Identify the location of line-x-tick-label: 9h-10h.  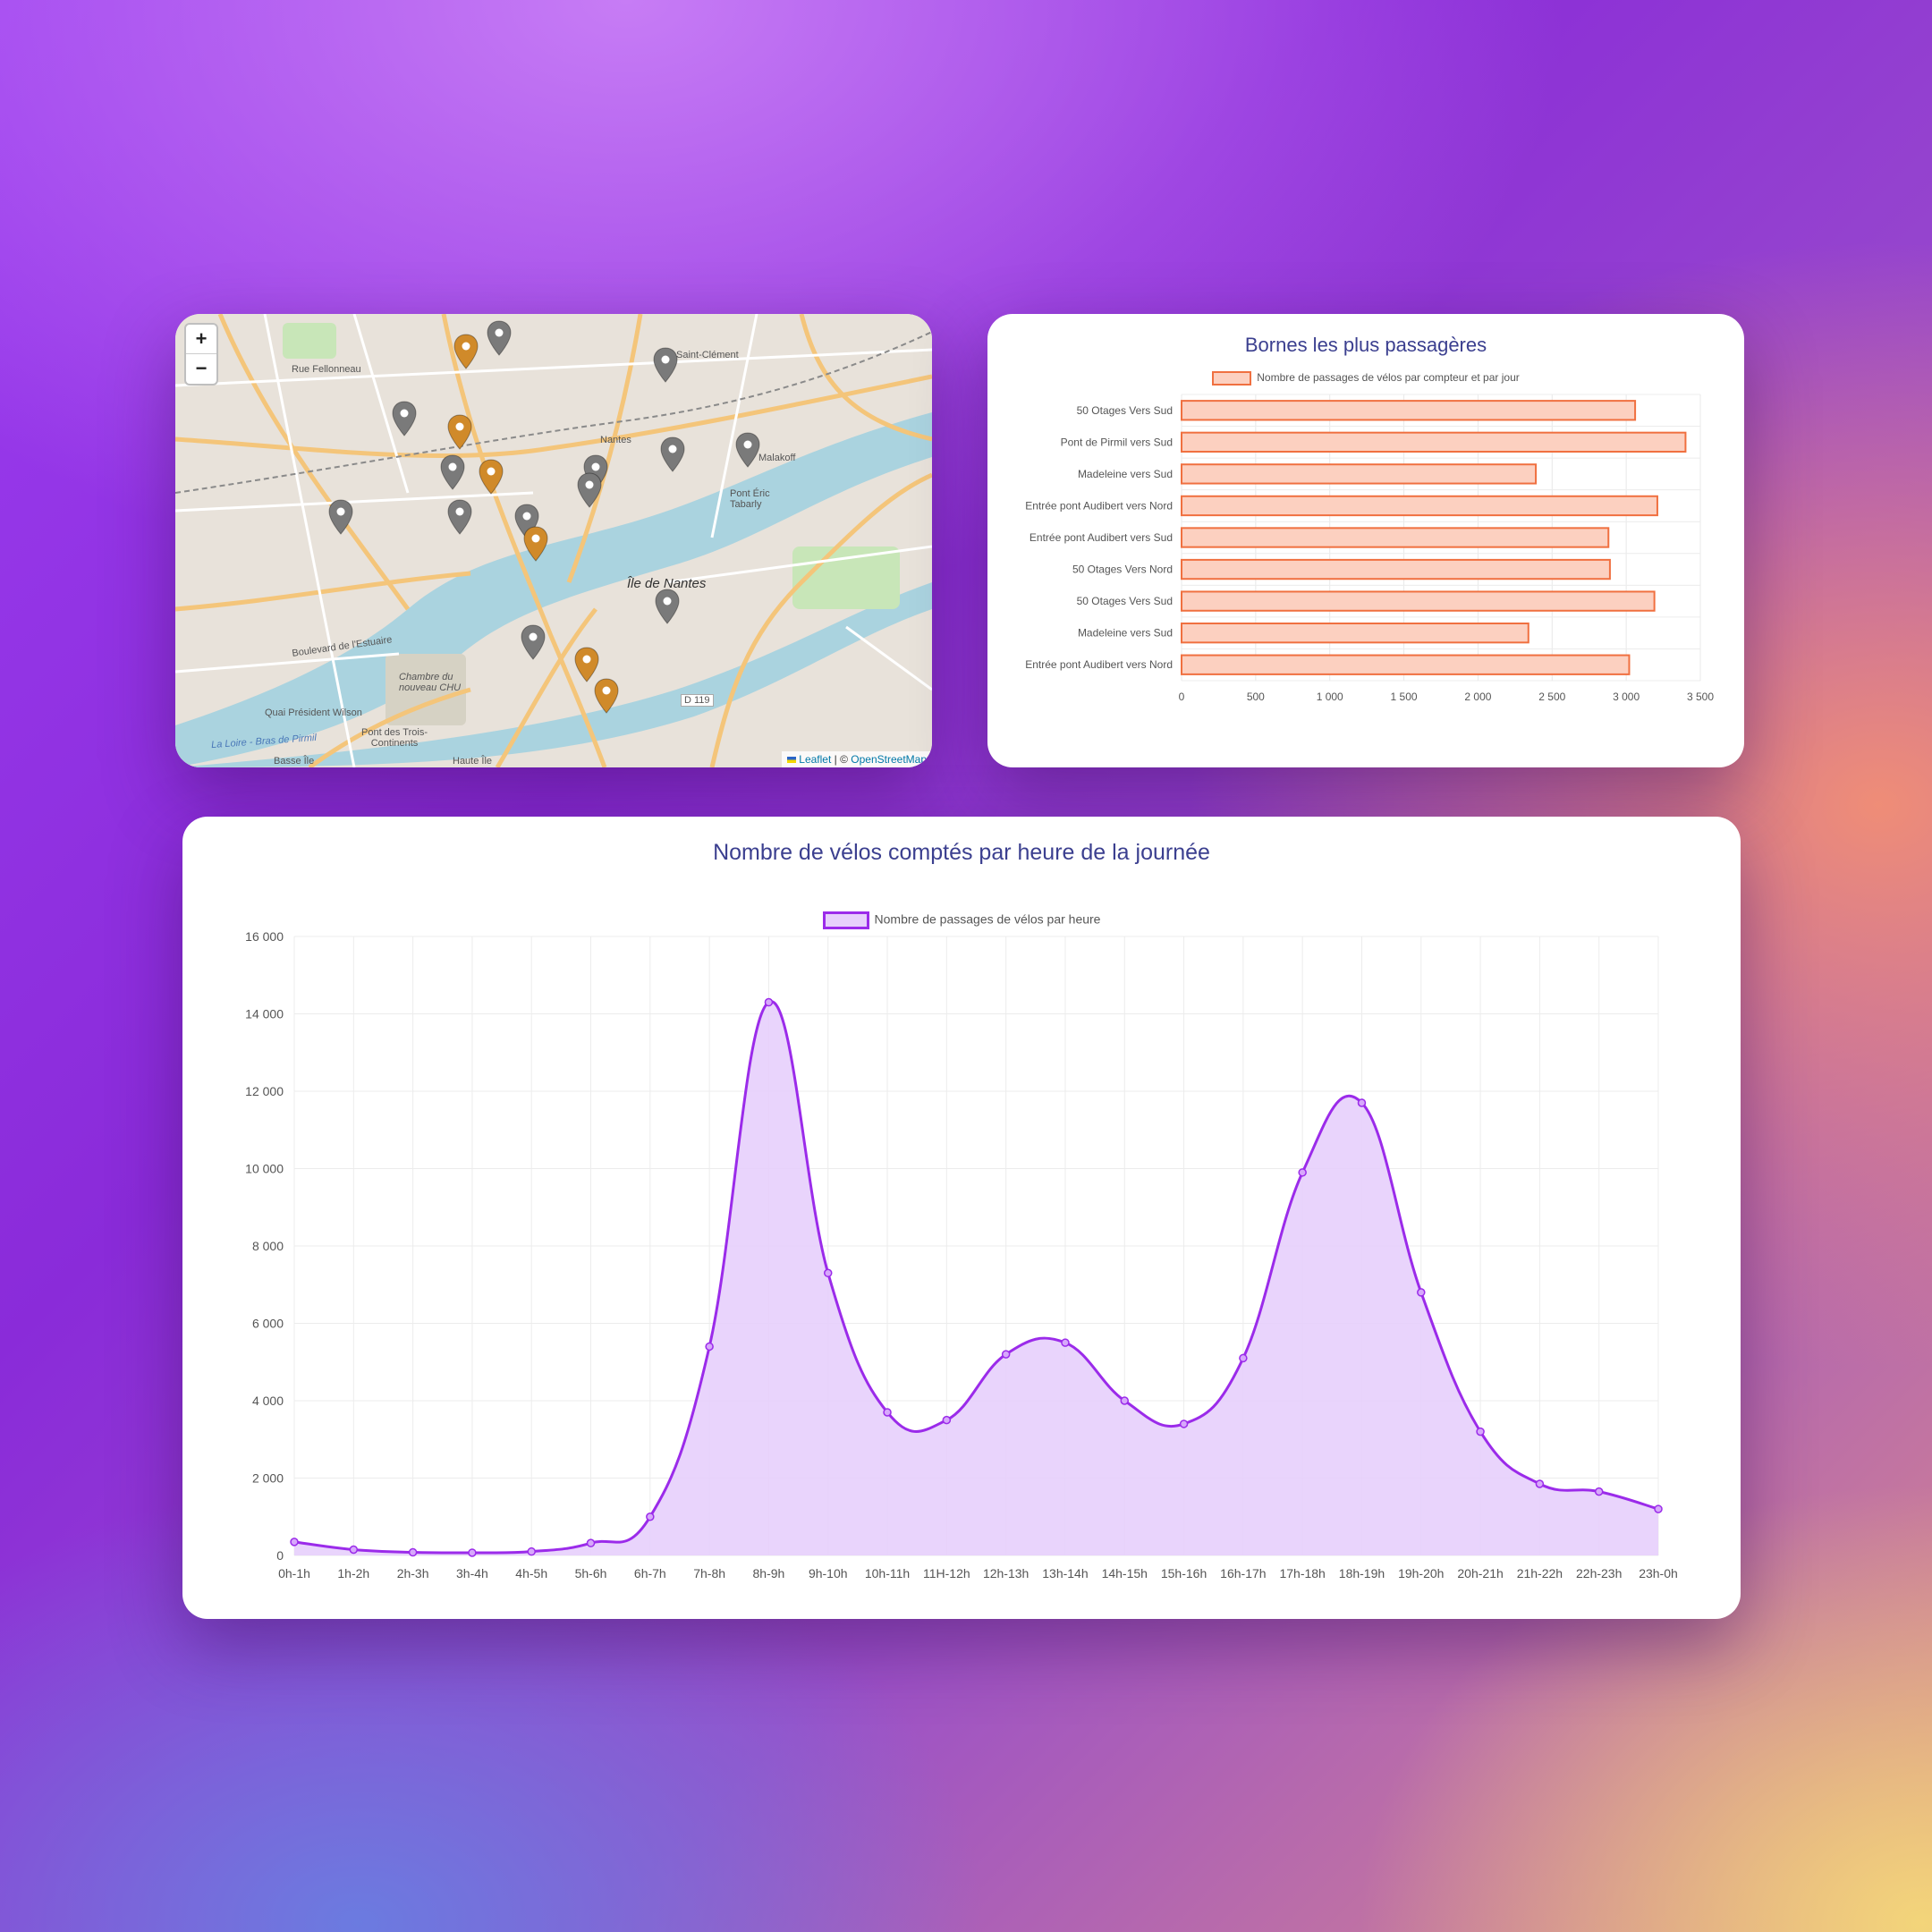
(828, 1573).